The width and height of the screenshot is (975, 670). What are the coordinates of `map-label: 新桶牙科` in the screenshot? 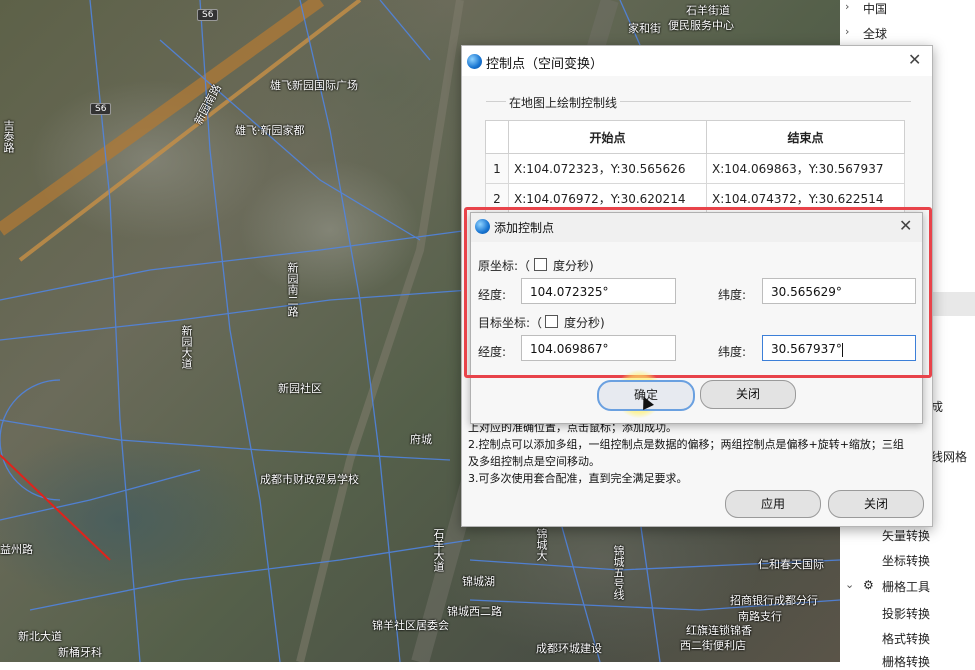 It's located at (80, 652).